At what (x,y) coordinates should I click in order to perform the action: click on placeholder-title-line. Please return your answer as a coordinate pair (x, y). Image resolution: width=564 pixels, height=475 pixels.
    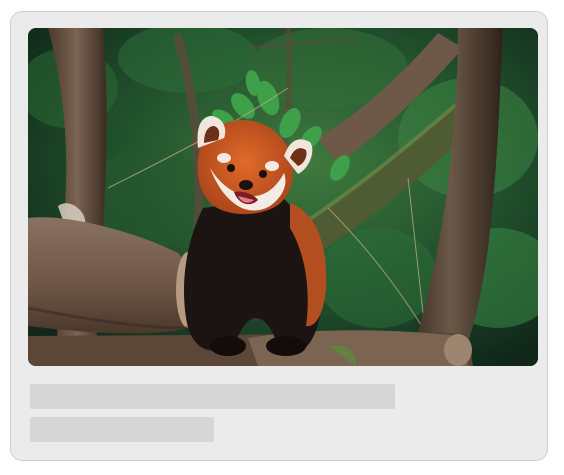
    Looking at the image, I should click on (212, 396).